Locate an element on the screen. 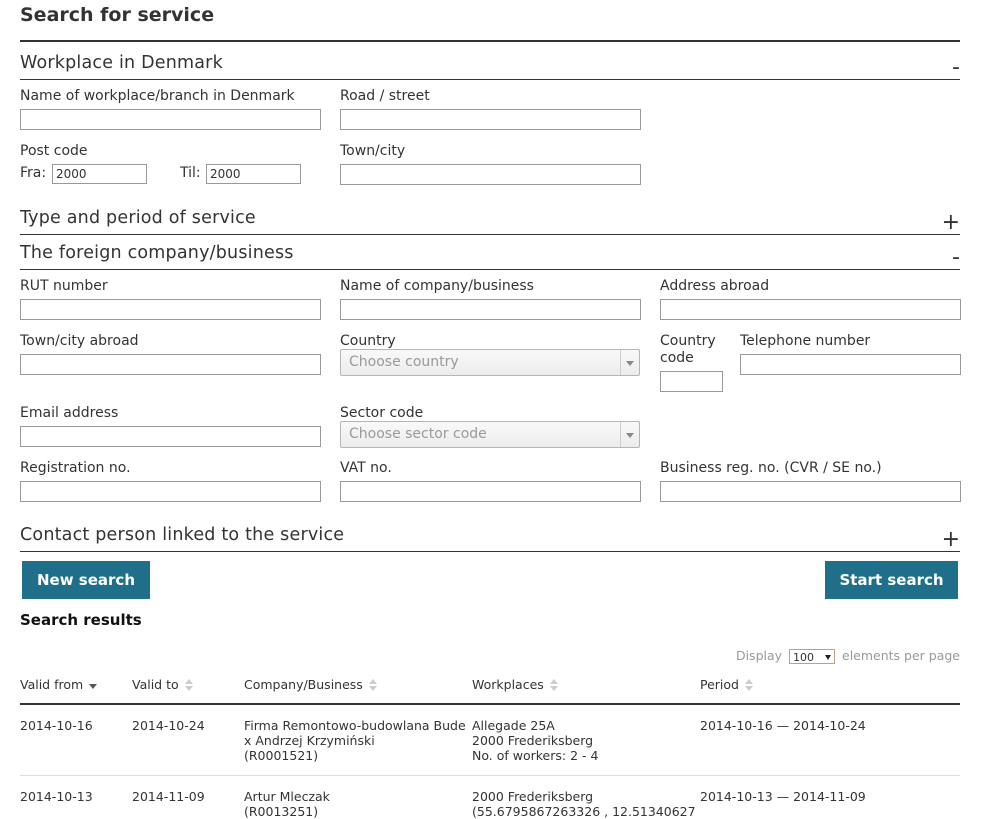 The height and width of the screenshot is (819, 1006). country-code-input is located at coordinates (691, 381).